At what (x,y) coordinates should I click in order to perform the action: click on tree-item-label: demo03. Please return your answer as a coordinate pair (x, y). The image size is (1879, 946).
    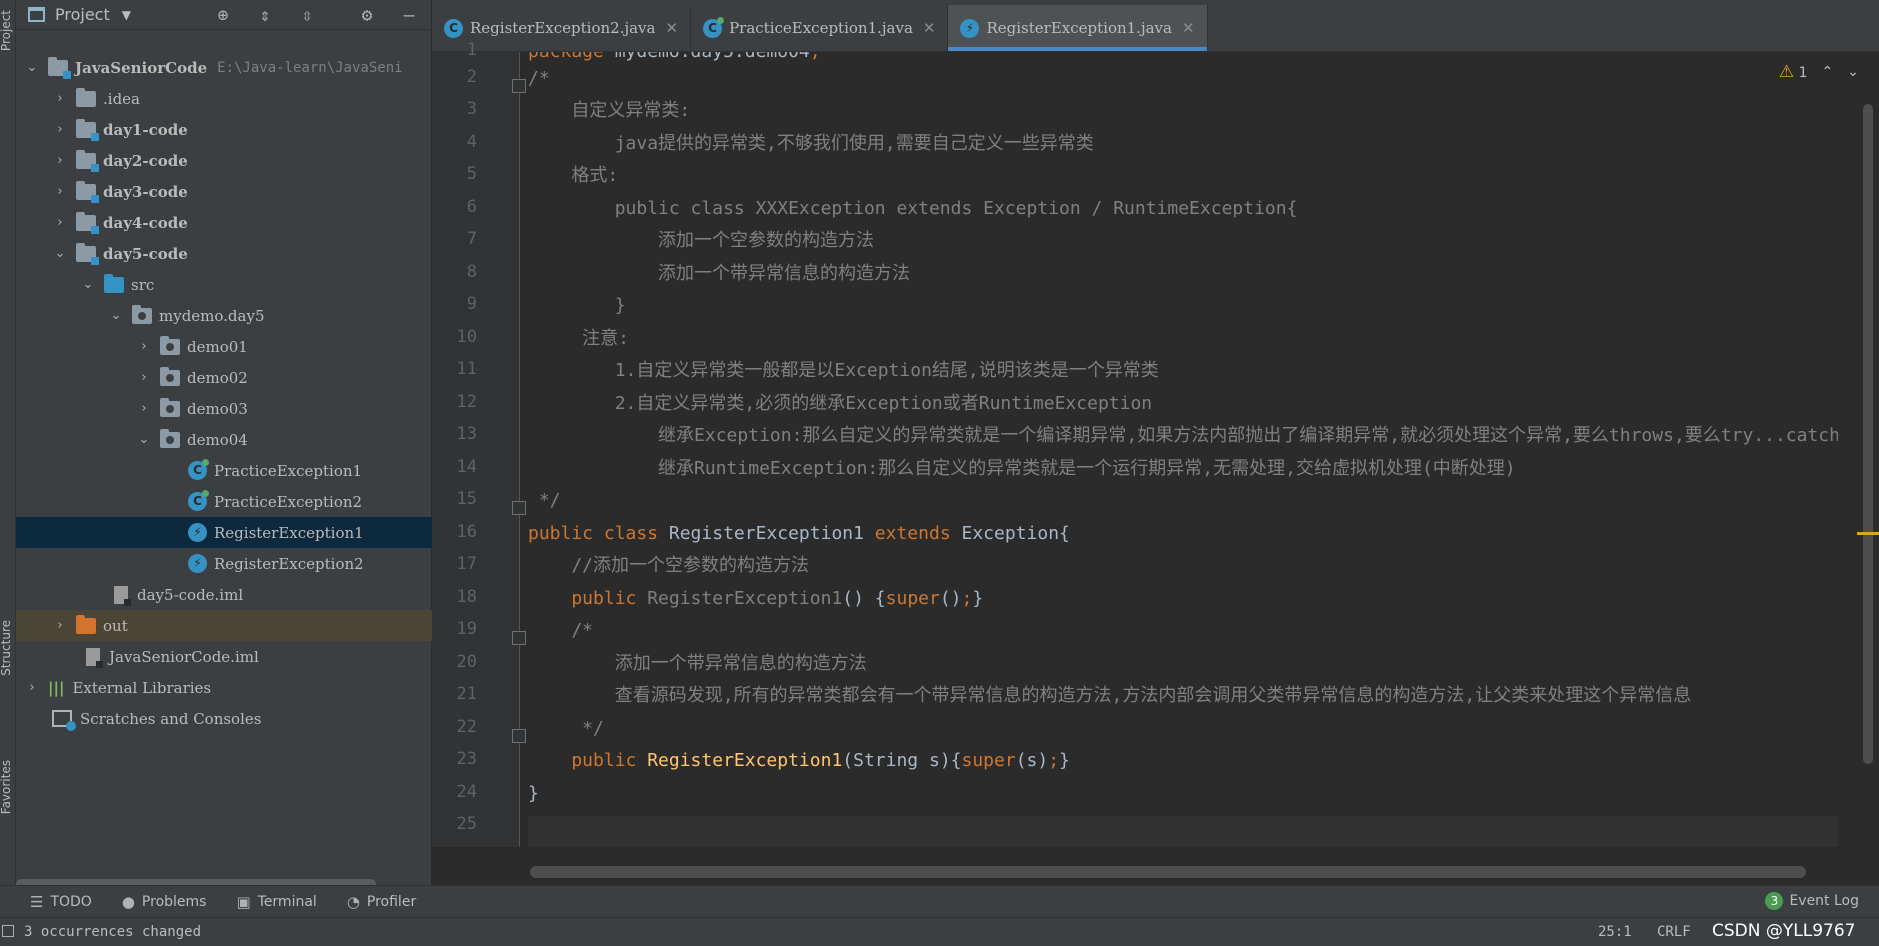
    Looking at the image, I should click on (217, 408).